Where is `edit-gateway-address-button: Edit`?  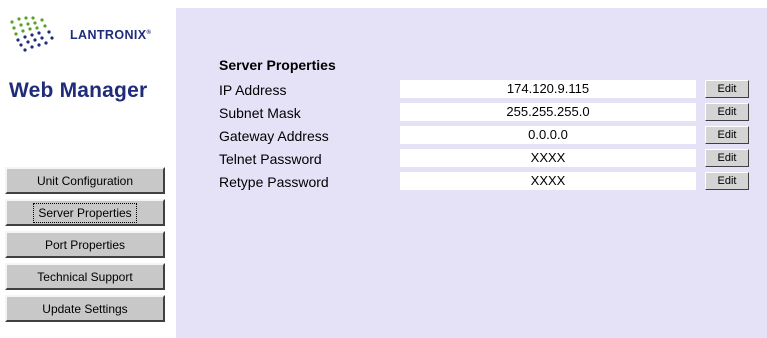
edit-gateway-address-button: Edit is located at coordinates (727, 135).